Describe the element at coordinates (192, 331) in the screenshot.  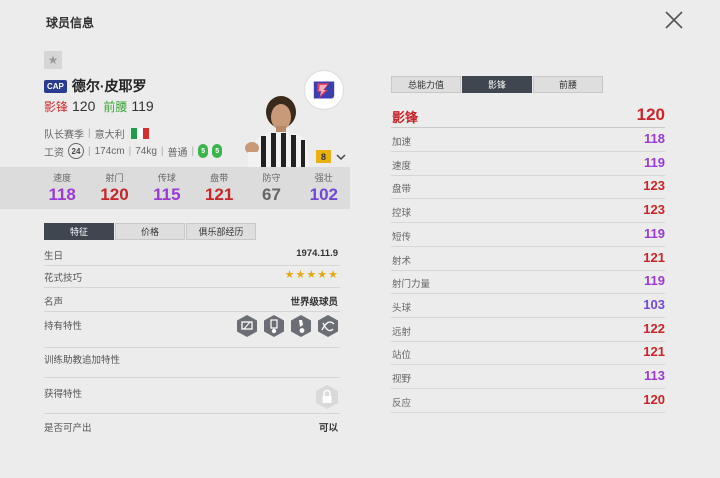
I see `info-row-traits: 持有特性` at that location.